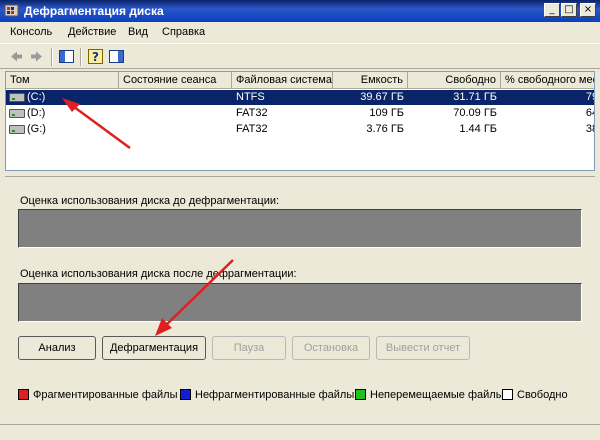 Image resolution: width=600 pixels, height=440 pixels. I want to click on volume-name: (G:), so click(36, 129).